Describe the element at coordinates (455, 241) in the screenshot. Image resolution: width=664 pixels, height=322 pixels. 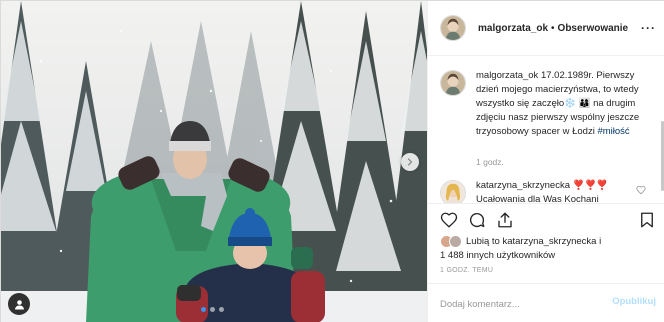
I see `liker-avatar` at that location.